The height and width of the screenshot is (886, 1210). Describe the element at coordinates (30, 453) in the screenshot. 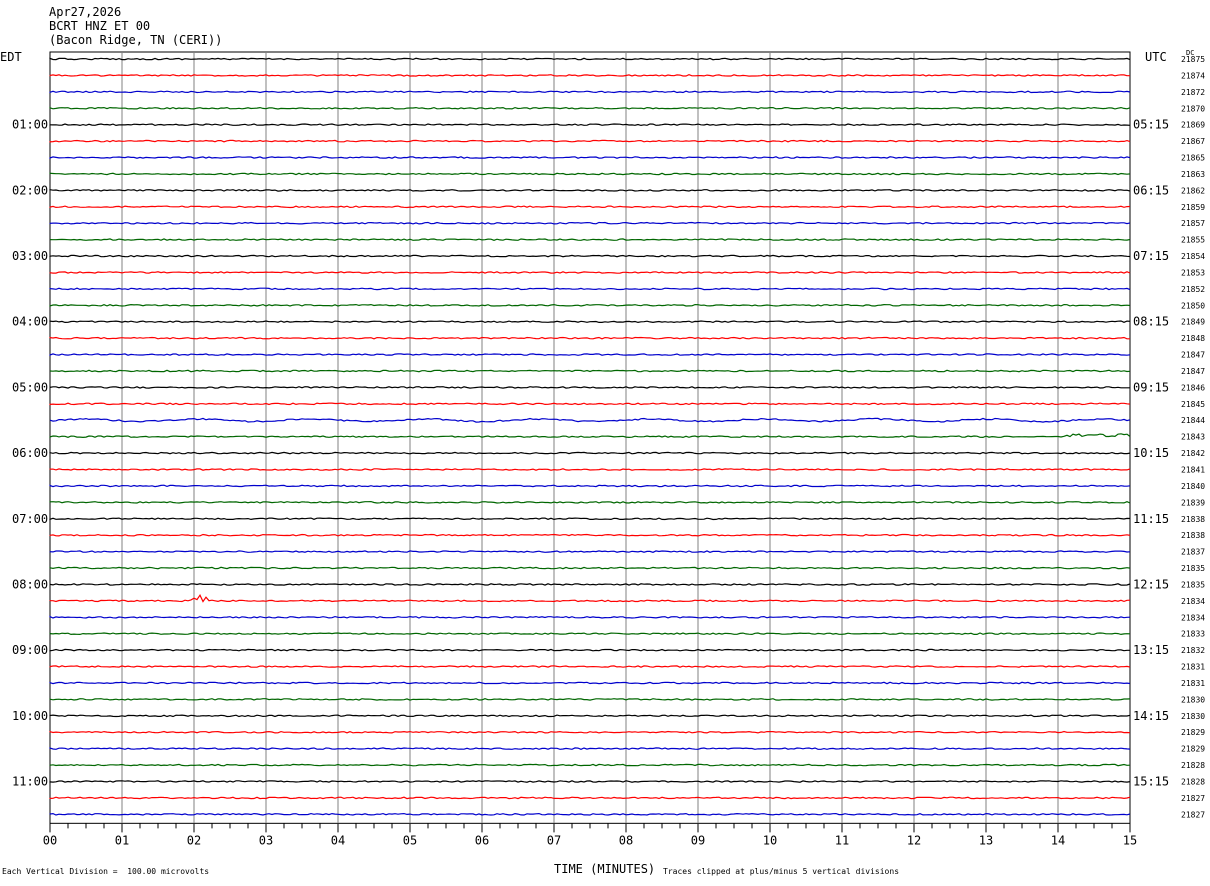

I see `left-hour-label: 06:00` at that location.